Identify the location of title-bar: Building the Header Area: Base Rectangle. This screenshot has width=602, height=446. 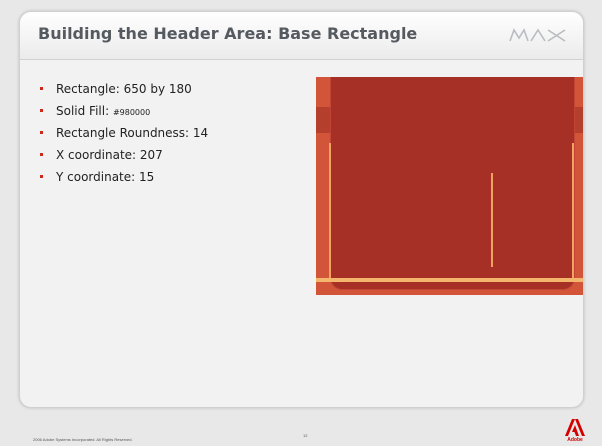
(301, 36).